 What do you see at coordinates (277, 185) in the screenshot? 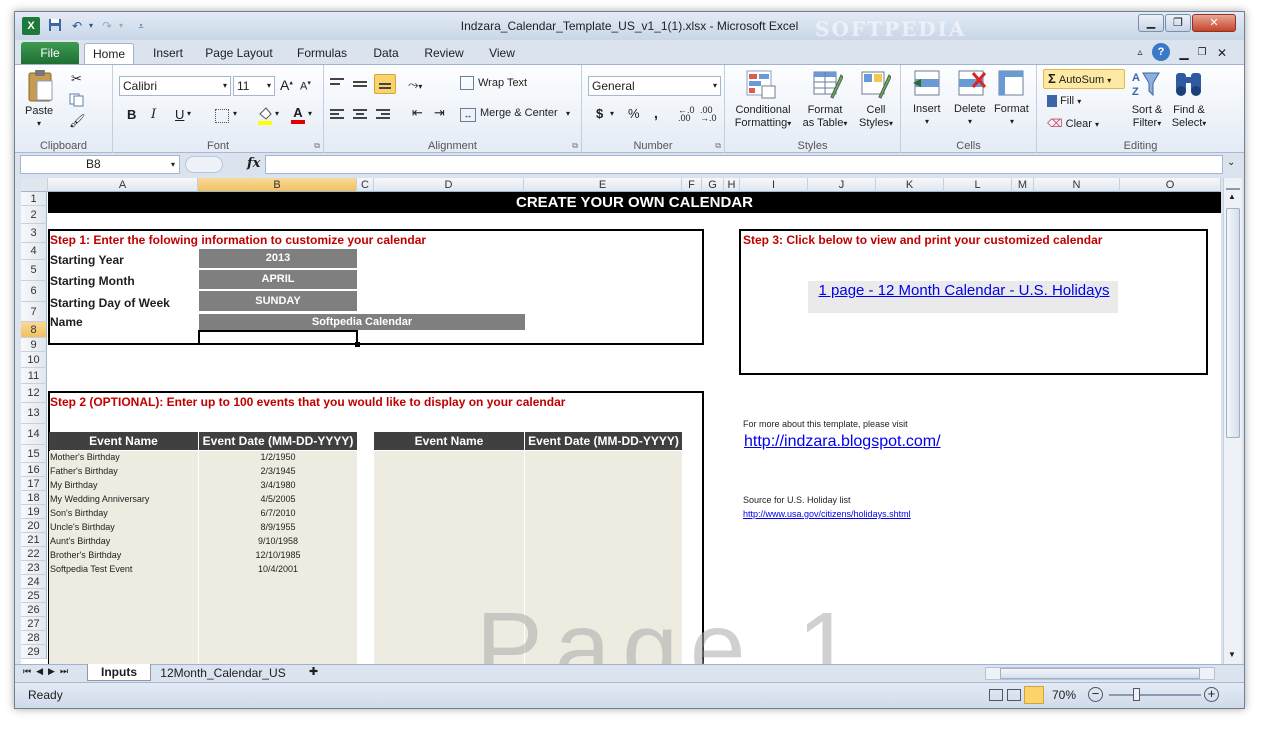
I see `column-header-selected: B` at bounding box center [277, 185].